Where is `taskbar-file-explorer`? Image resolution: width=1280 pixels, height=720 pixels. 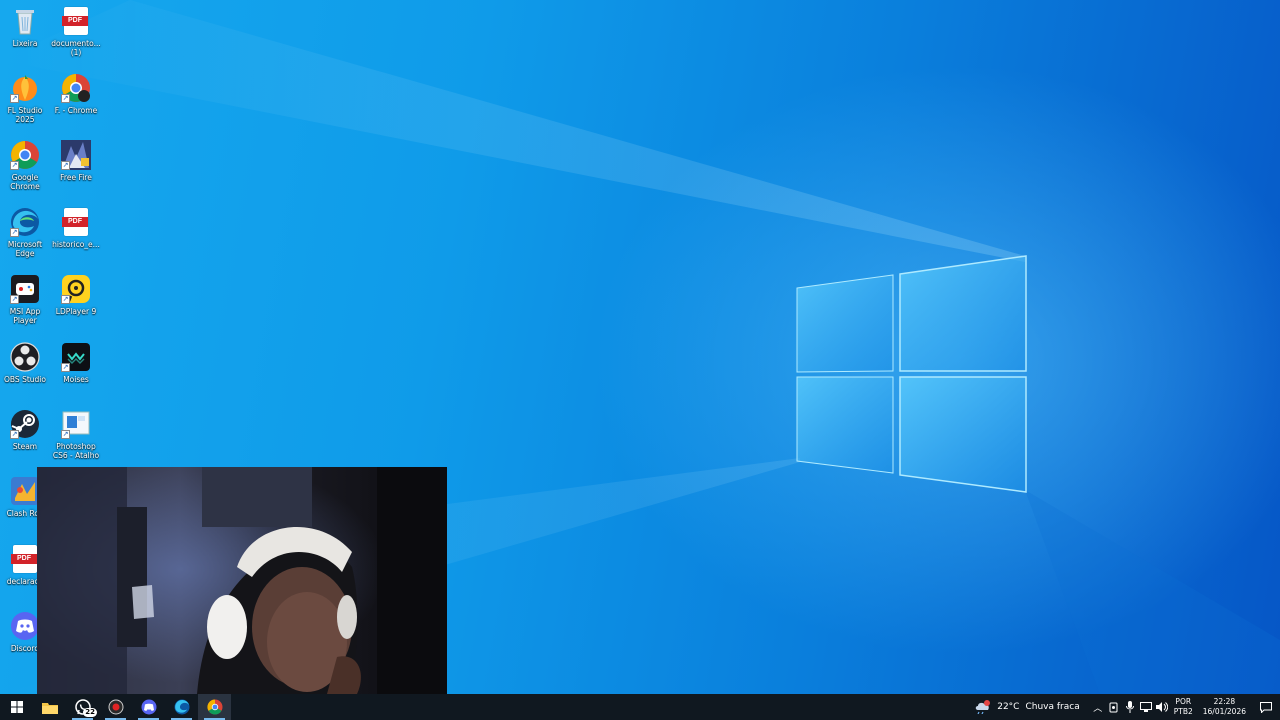
taskbar-file-explorer is located at coordinates (49, 707).